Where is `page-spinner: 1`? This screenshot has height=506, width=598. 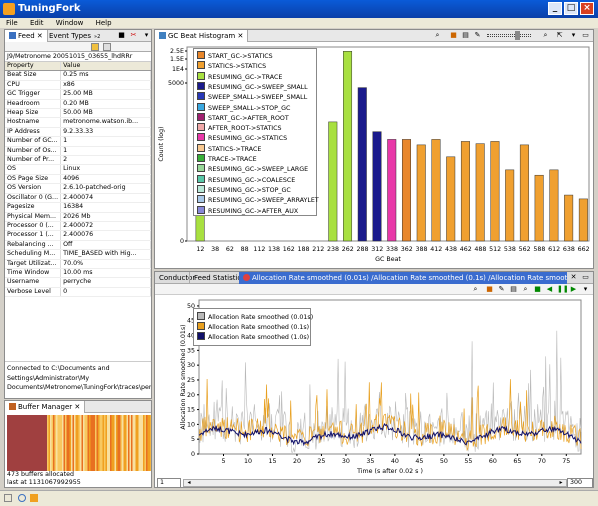
page-spinner: 1 is located at coordinates (169, 483).